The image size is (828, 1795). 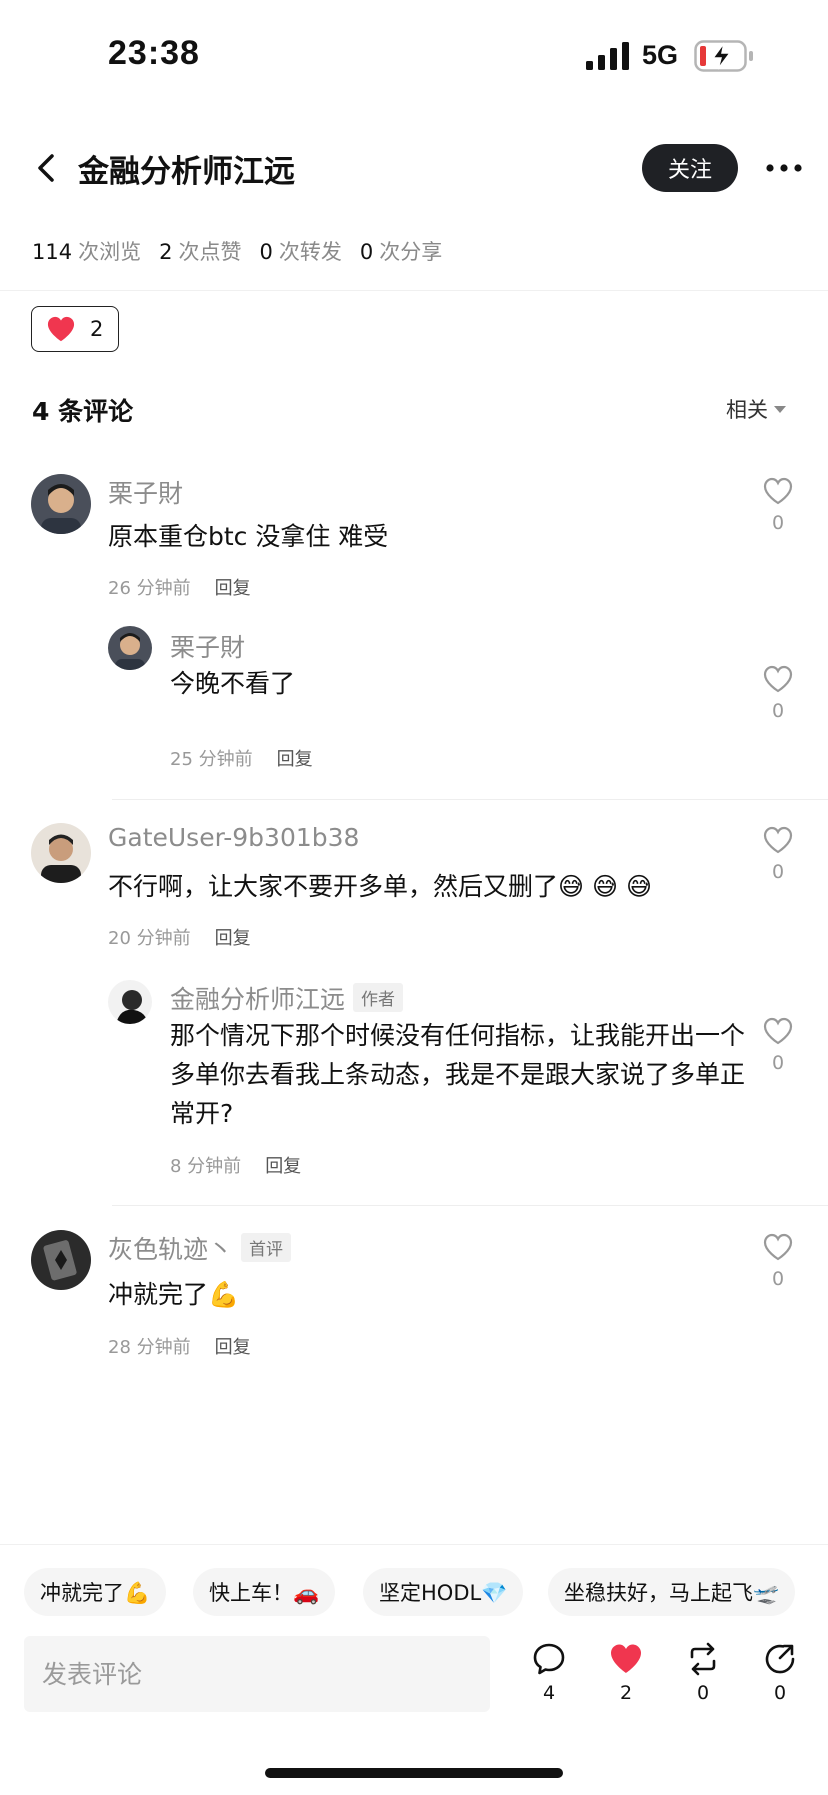 What do you see at coordinates (257, 1674) in the screenshot?
I see `comment-input` at bounding box center [257, 1674].